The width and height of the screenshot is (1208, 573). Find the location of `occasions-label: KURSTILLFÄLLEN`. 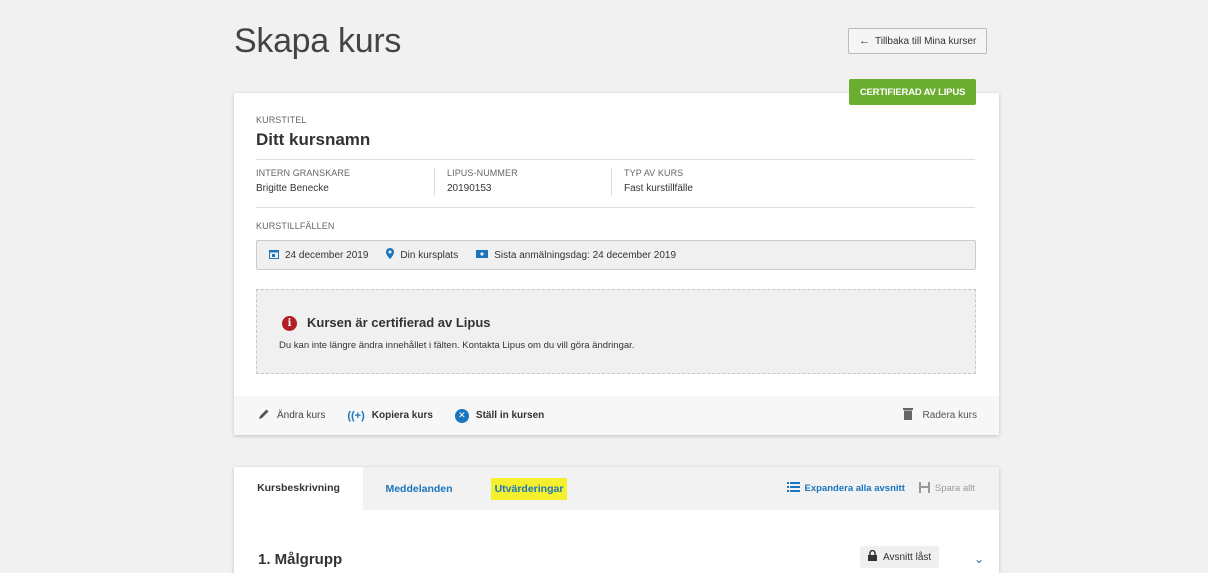

occasions-label: KURSTILLFÄLLEN is located at coordinates (295, 226).